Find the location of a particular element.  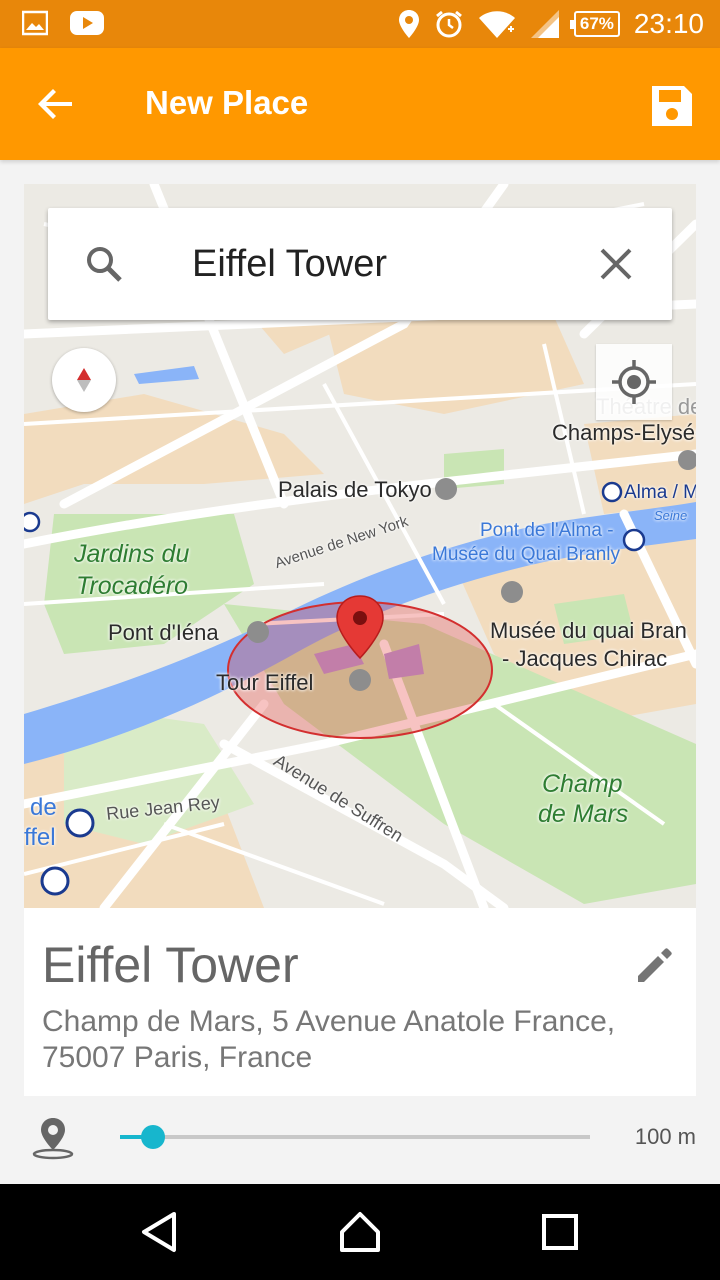

recents-nav-icon is located at coordinates (560, 1232).